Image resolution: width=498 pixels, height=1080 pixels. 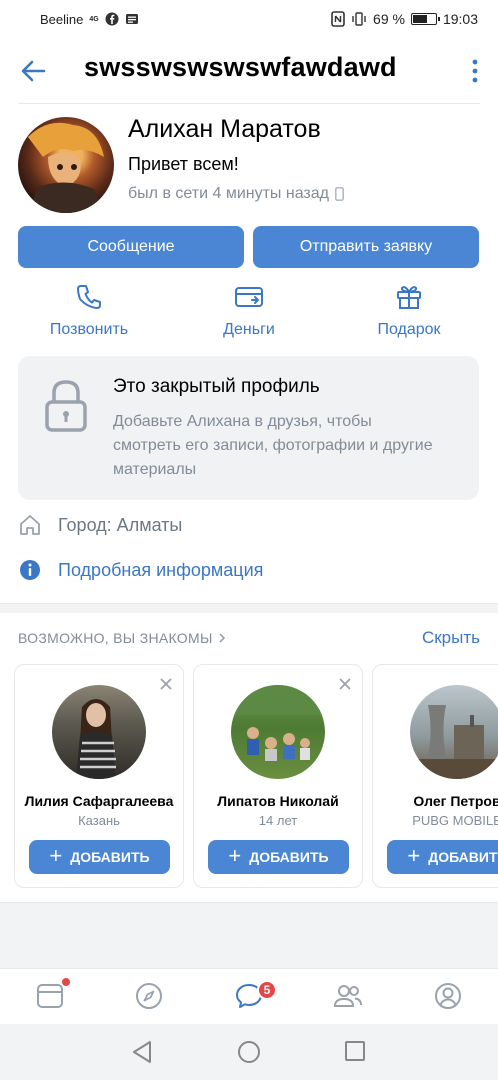 I want to click on top-header: swsswswswswfawdawd, so click(x=249, y=71).